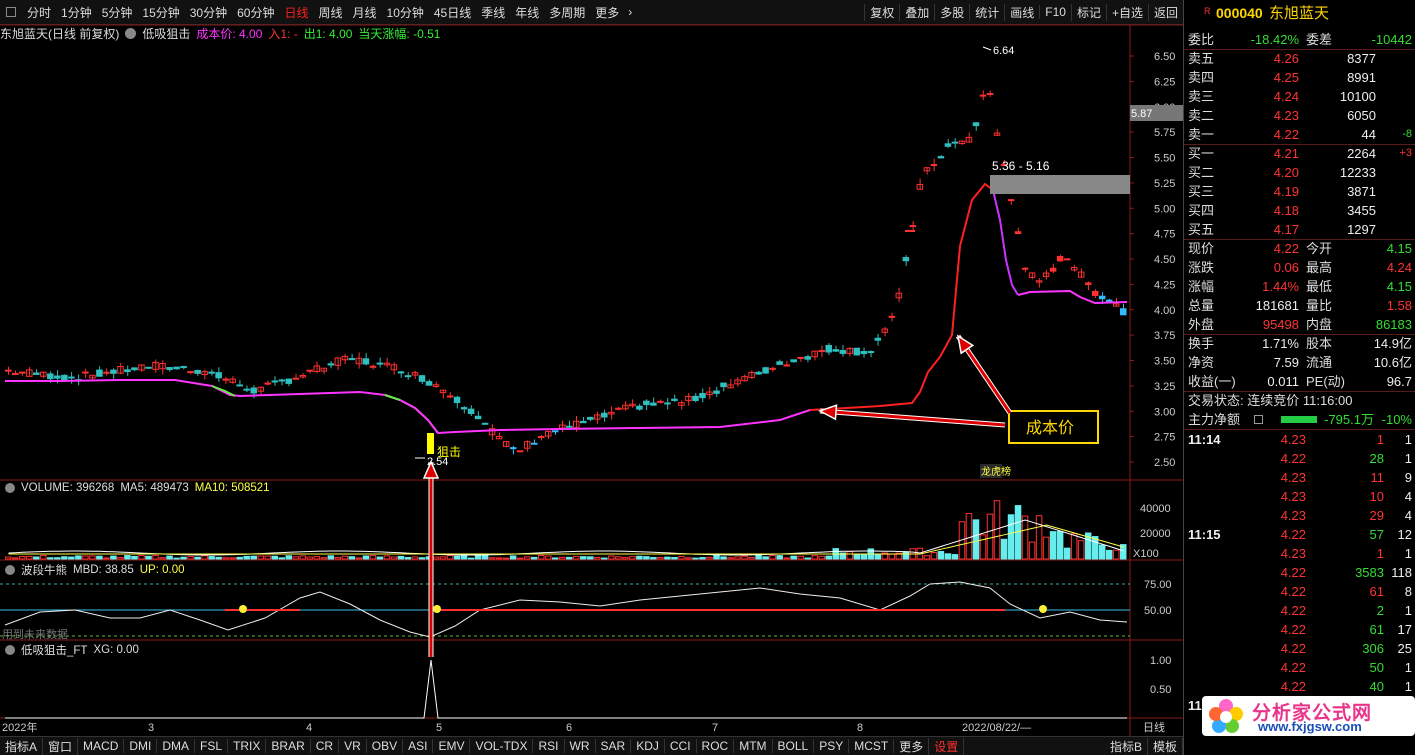  Describe the element at coordinates (141, 746) in the screenshot. I see `bottom-tab: DMI` at that location.